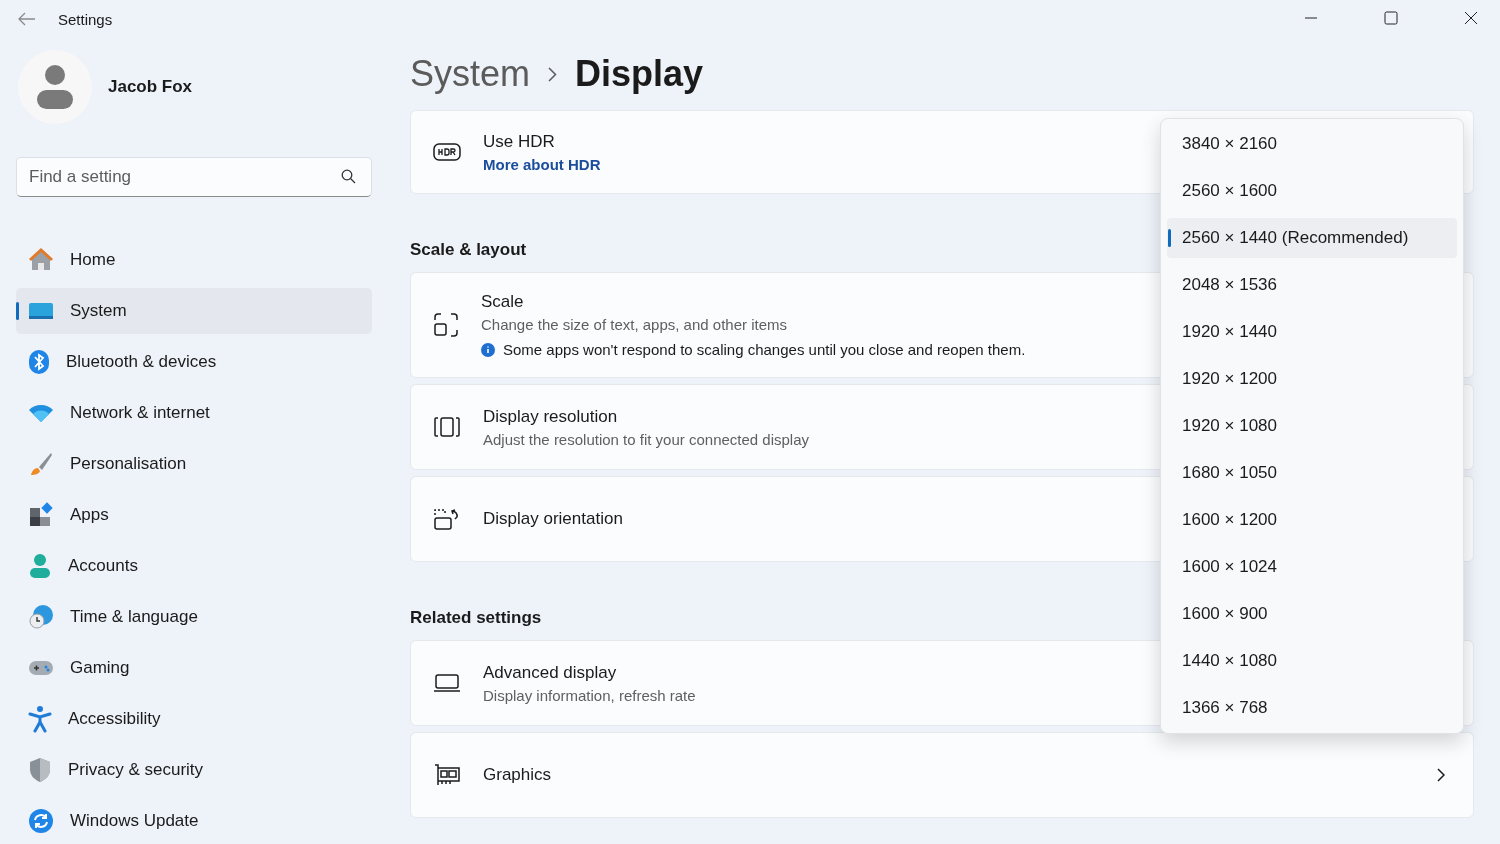 This screenshot has width=1500, height=844. Describe the element at coordinates (476, 618) in the screenshot. I see `section-heading: Related settings` at that location.